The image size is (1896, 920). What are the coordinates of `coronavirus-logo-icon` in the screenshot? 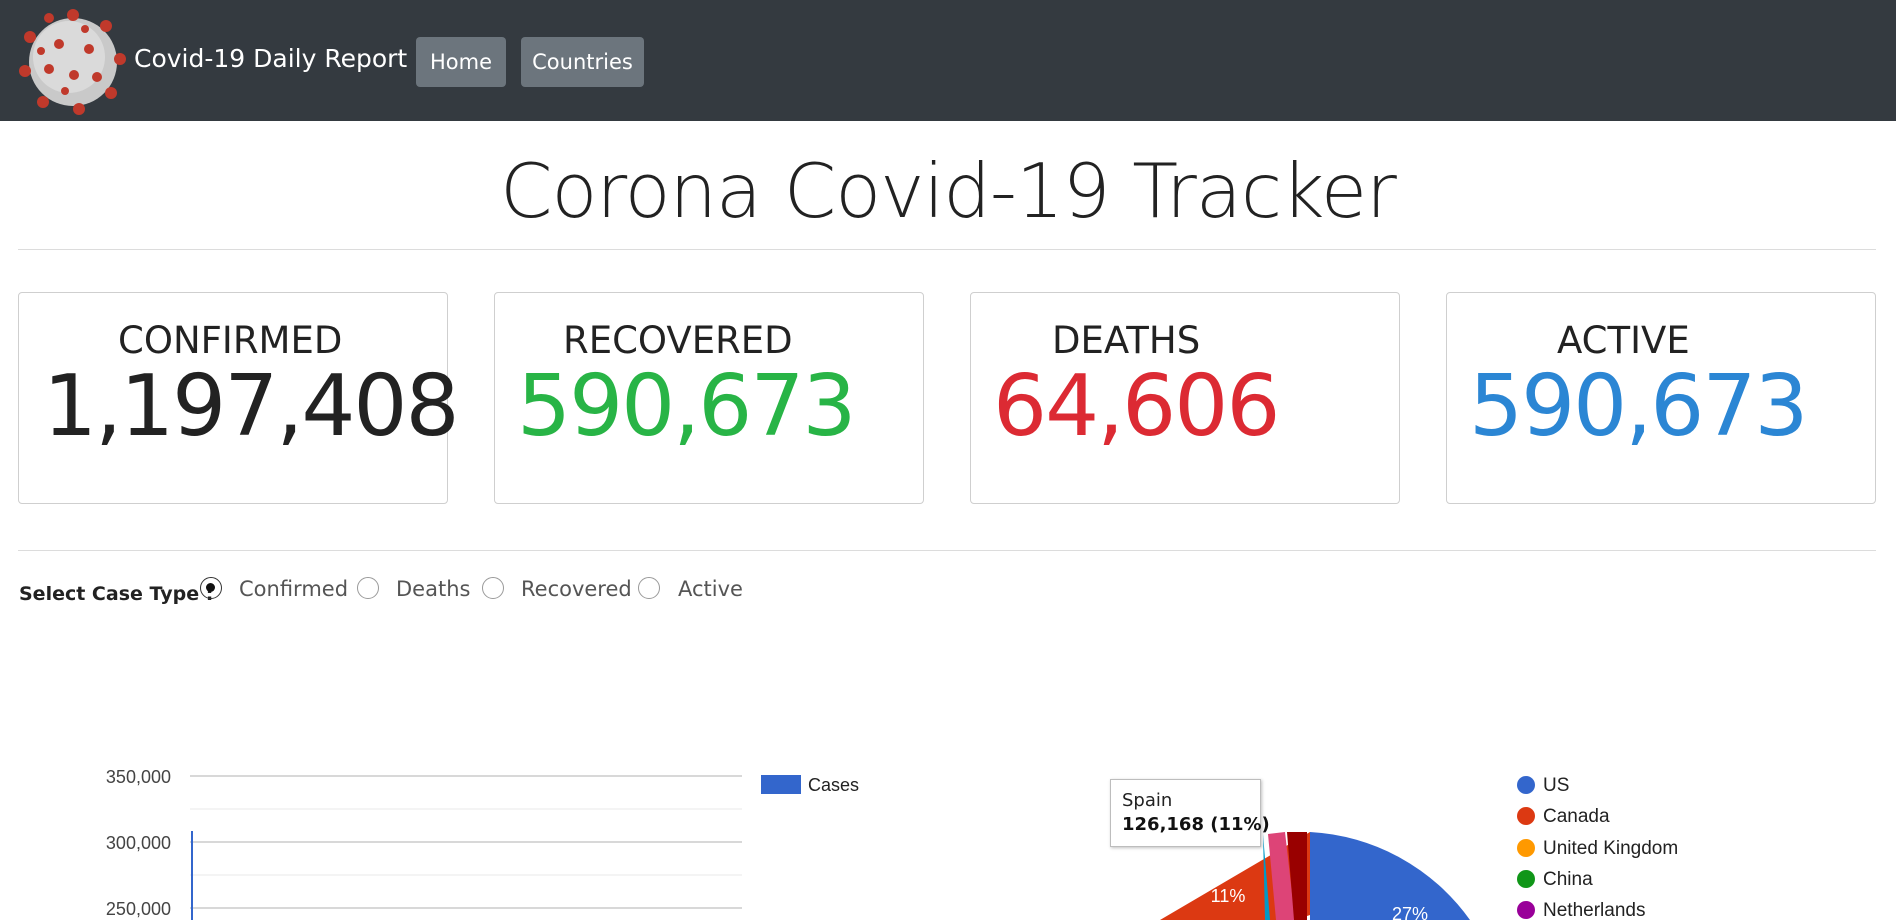 It's located at (73, 62).